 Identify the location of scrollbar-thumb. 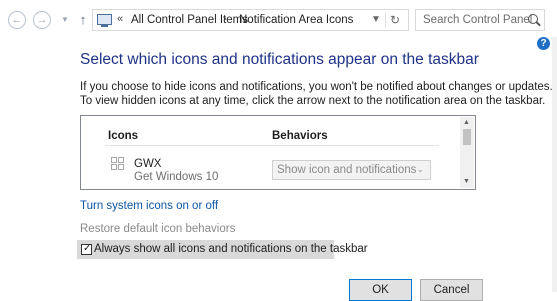
(467, 137).